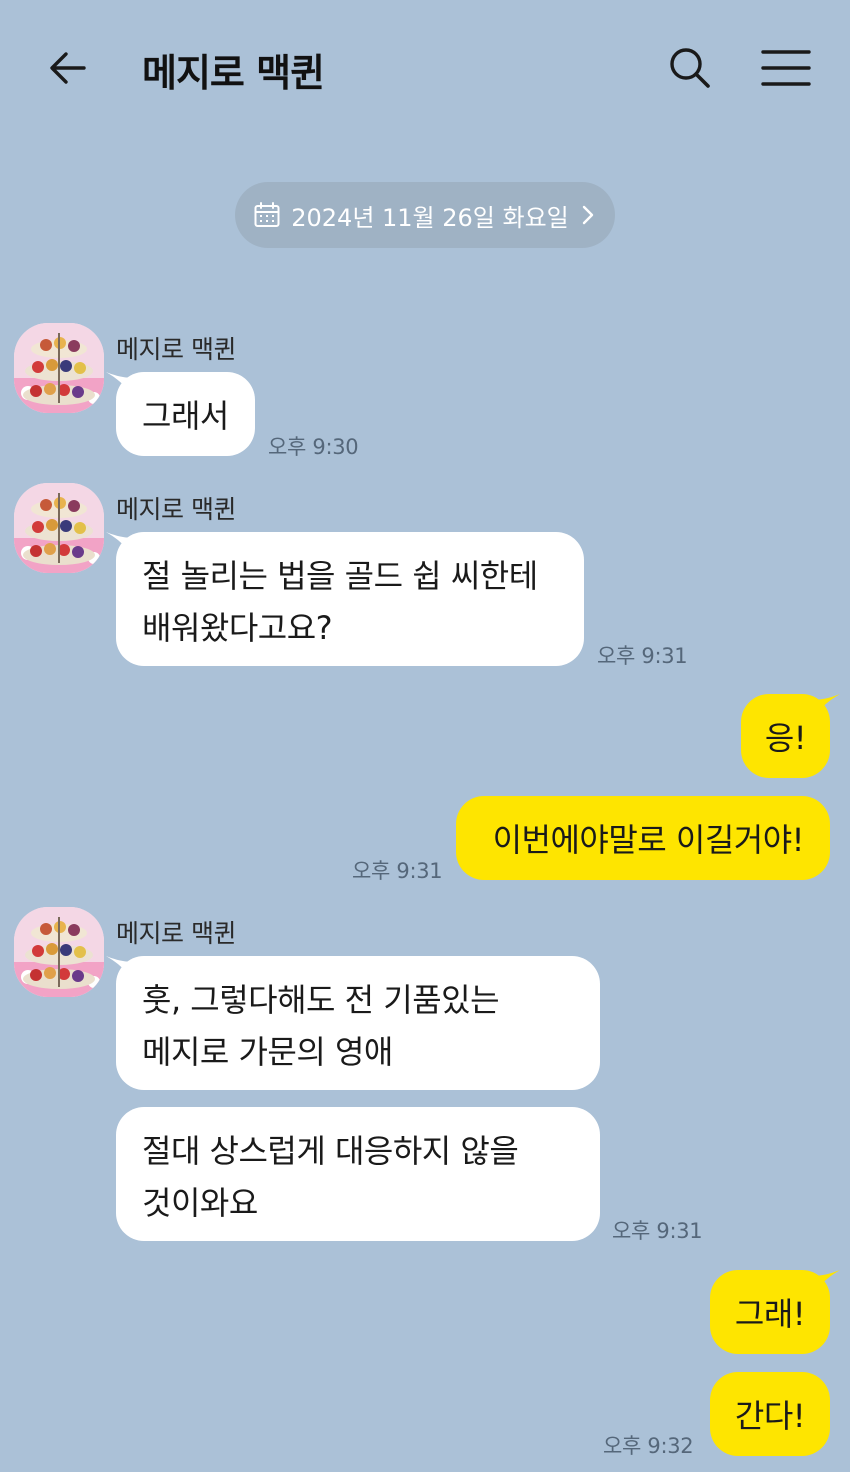 This screenshot has height=1472, width=850. I want to click on back-arrow-icon, so click(68, 68).